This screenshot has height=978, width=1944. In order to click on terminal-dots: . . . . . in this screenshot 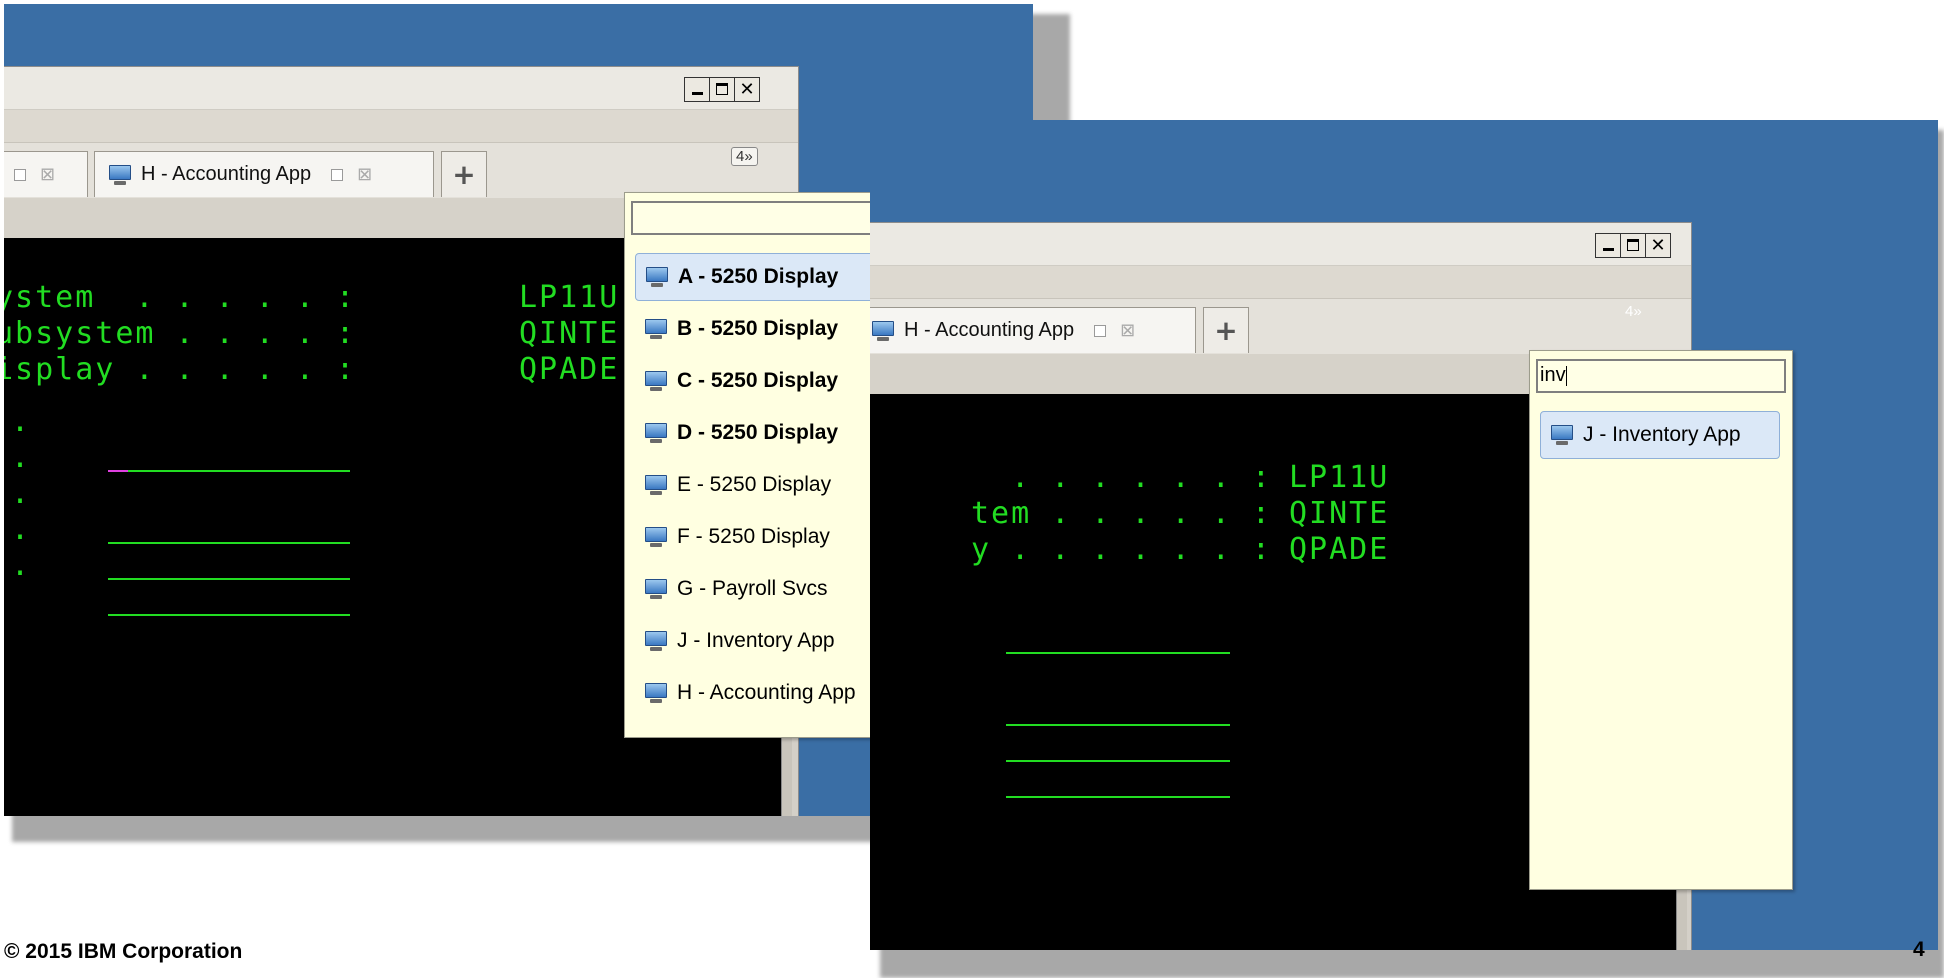, I will do `click(21, 493)`.